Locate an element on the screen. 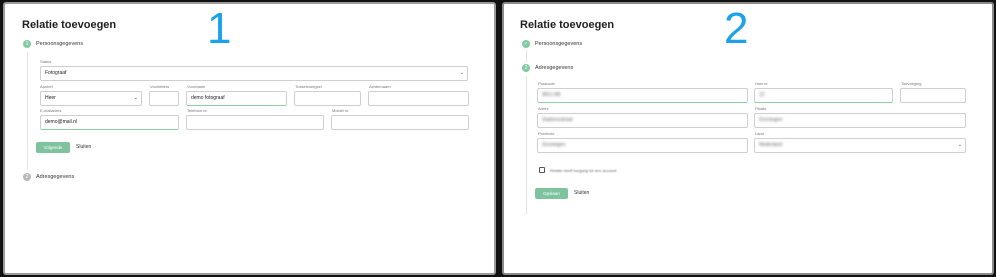  aanhef-label: Aanhef is located at coordinates (46, 86).